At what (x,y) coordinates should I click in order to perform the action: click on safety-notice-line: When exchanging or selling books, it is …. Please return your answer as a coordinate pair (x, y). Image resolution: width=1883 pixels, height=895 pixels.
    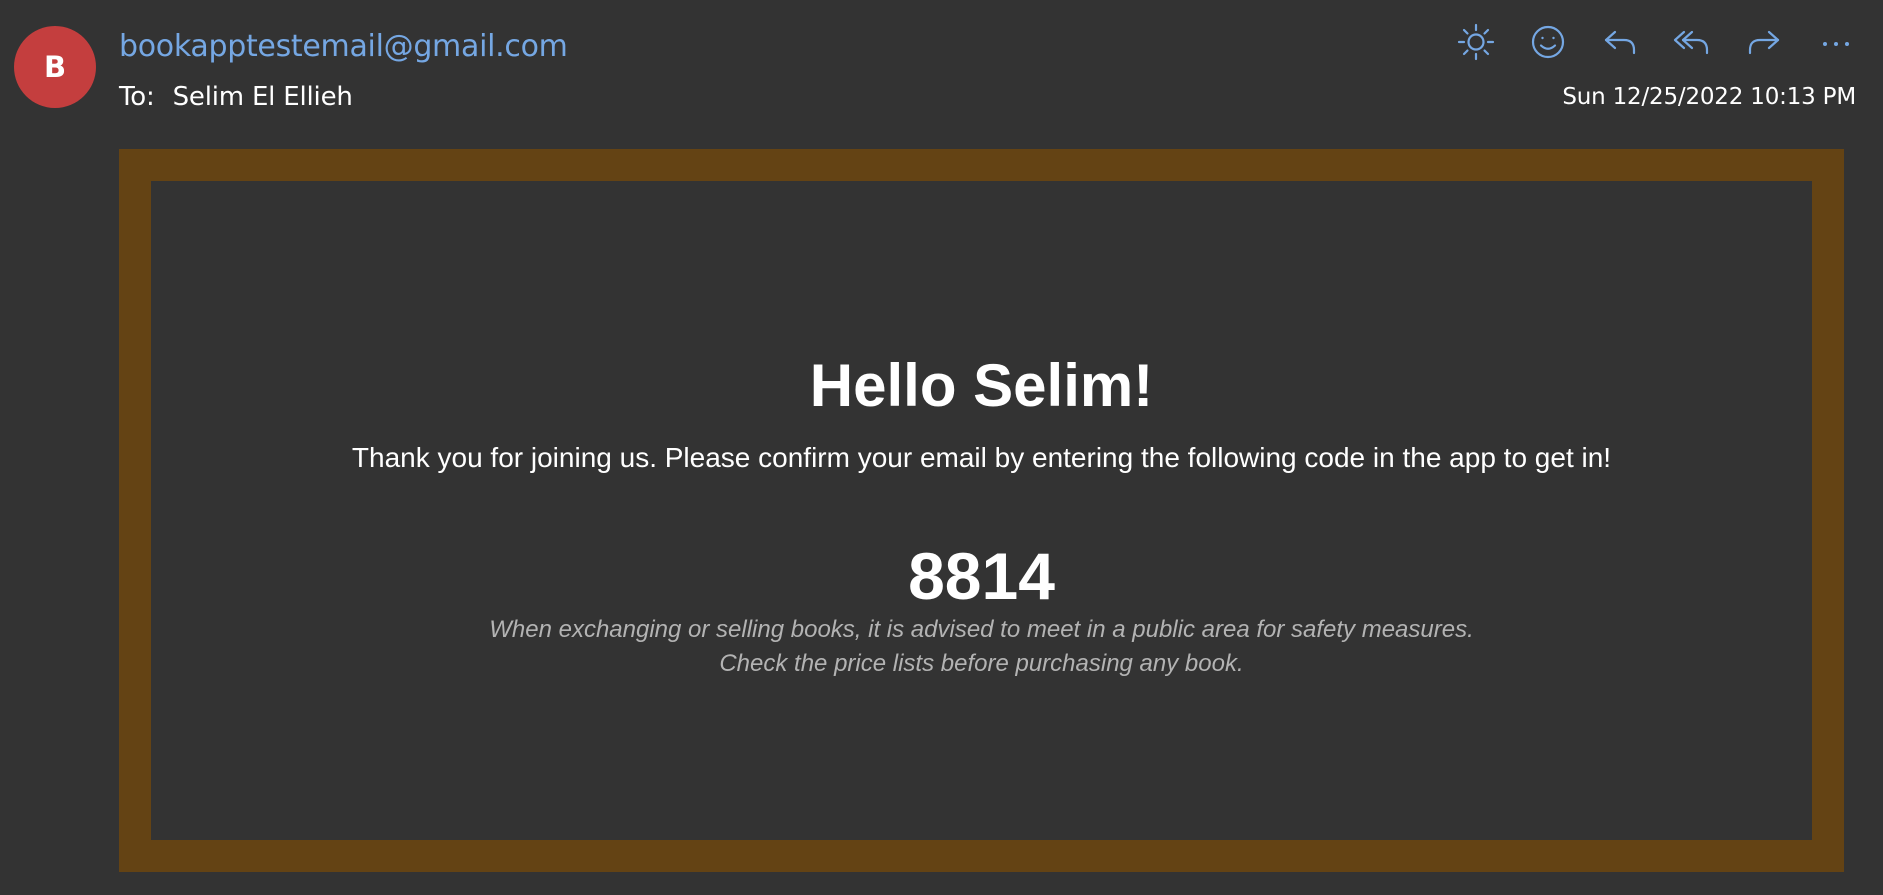
    Looking at the image, I should click on (981, 629).